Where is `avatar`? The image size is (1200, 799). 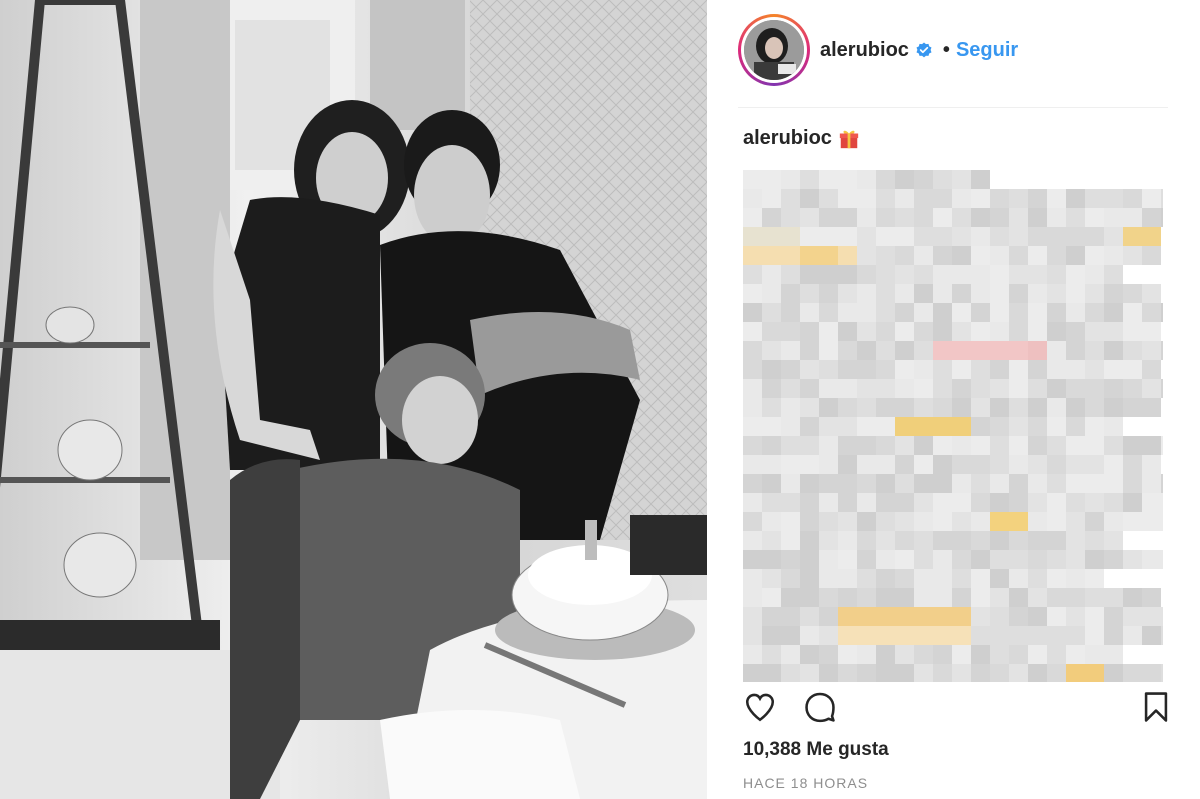 avatar is located at coordinates (774, 50).